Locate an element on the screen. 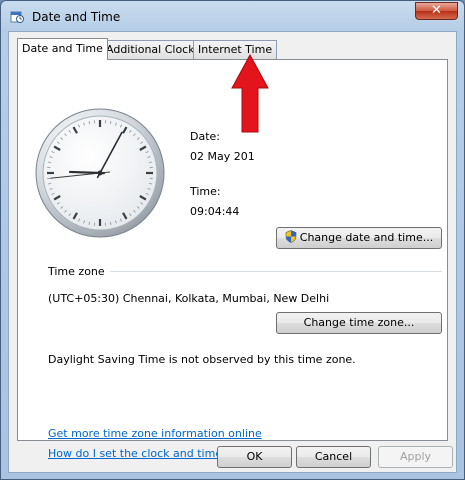  more-time-zone-info-link: Get more time zone information online is located at coordinates (155, 433).